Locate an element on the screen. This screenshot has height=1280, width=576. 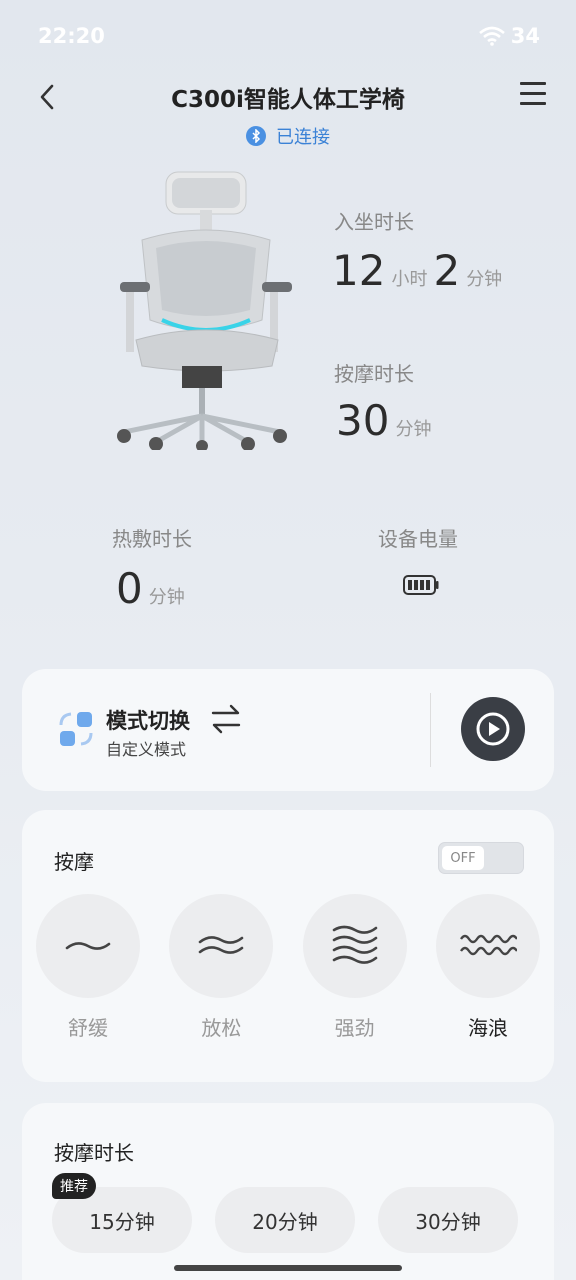
mode-relax: 放松 is located at coordinates (221, 967).